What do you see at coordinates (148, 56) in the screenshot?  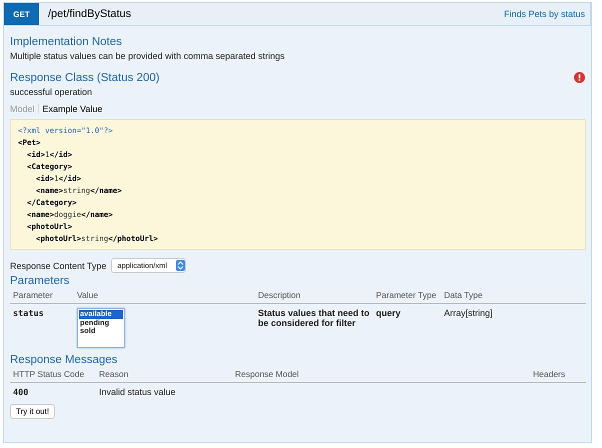 I see `notes-text: Multiple status values can be provided with comma separated strings` at bounding box center [148, 56].